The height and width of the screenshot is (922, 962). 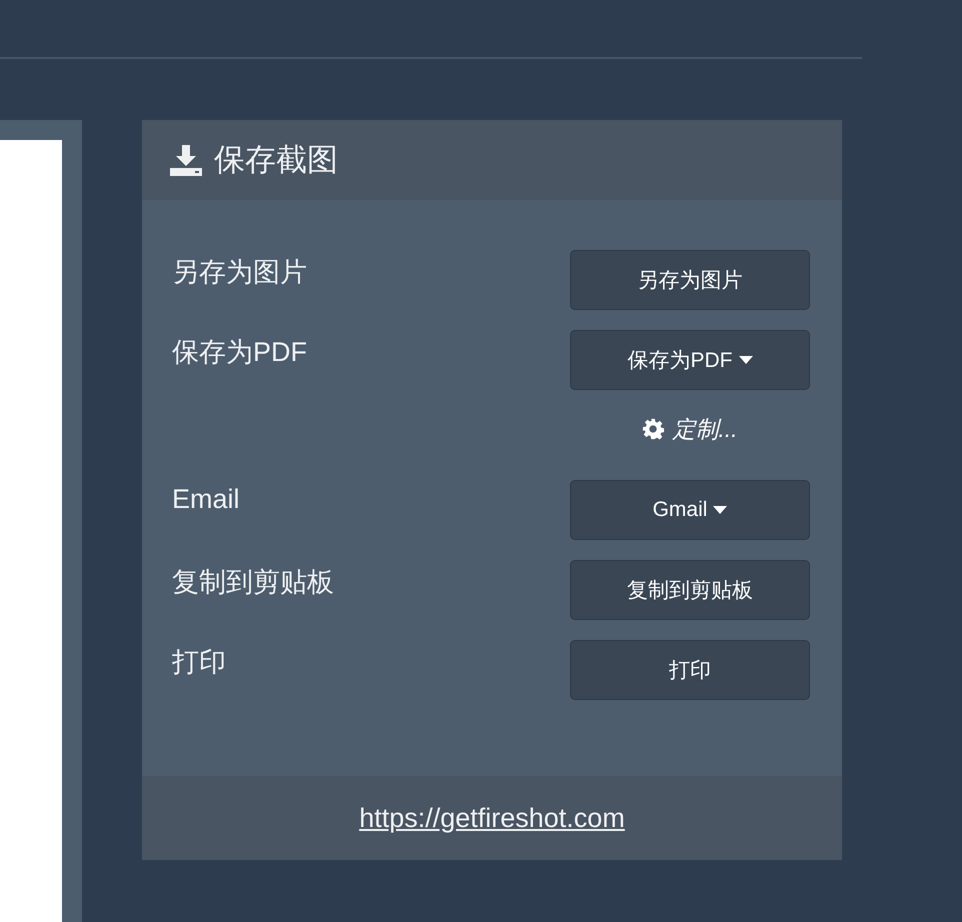 I want to click on panel-title: 保存截图, so click(x=276, y=160).